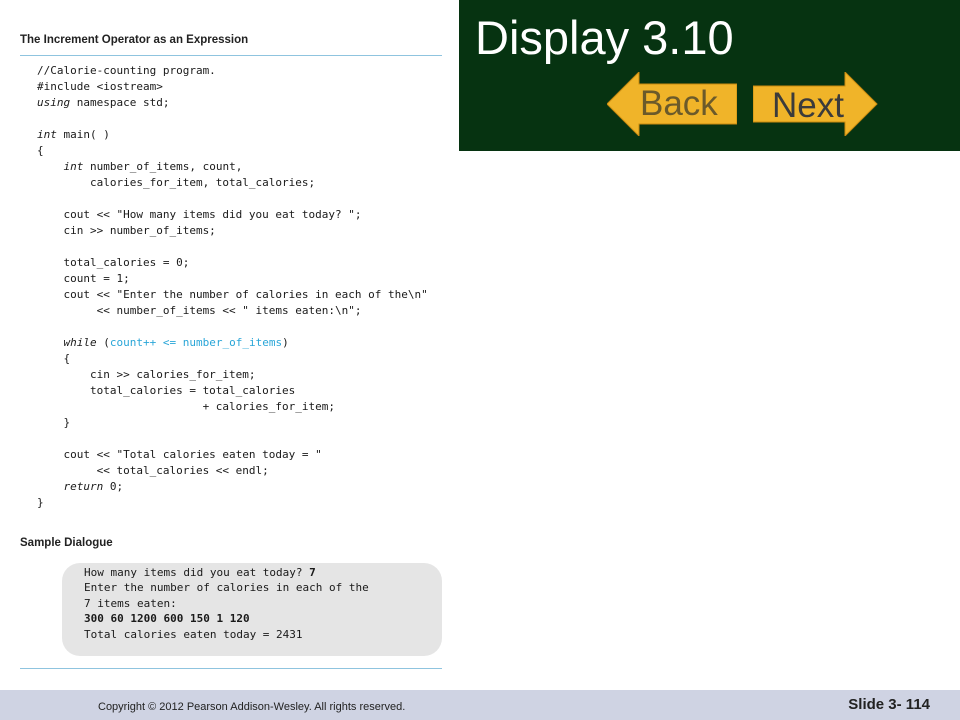  I want to click on dialog-user-input: 300 60 1200 600 150 1 120, so click(167, 619).